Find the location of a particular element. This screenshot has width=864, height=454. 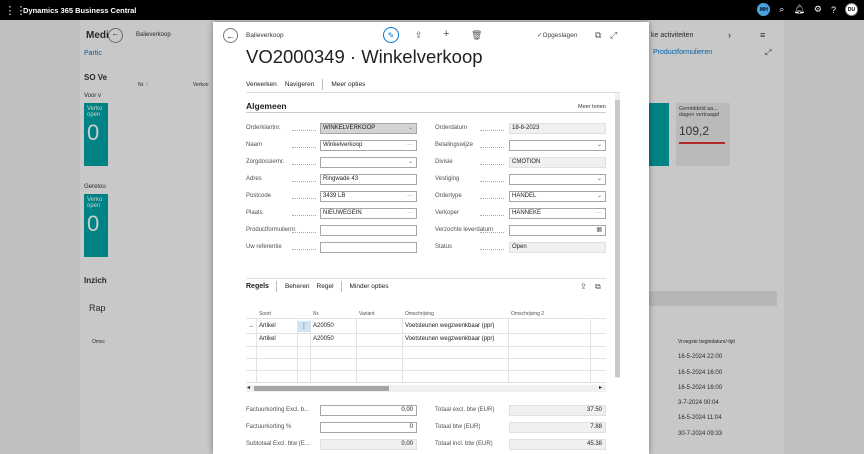

section-title: Algemeen is located at coordinates (266, 106).